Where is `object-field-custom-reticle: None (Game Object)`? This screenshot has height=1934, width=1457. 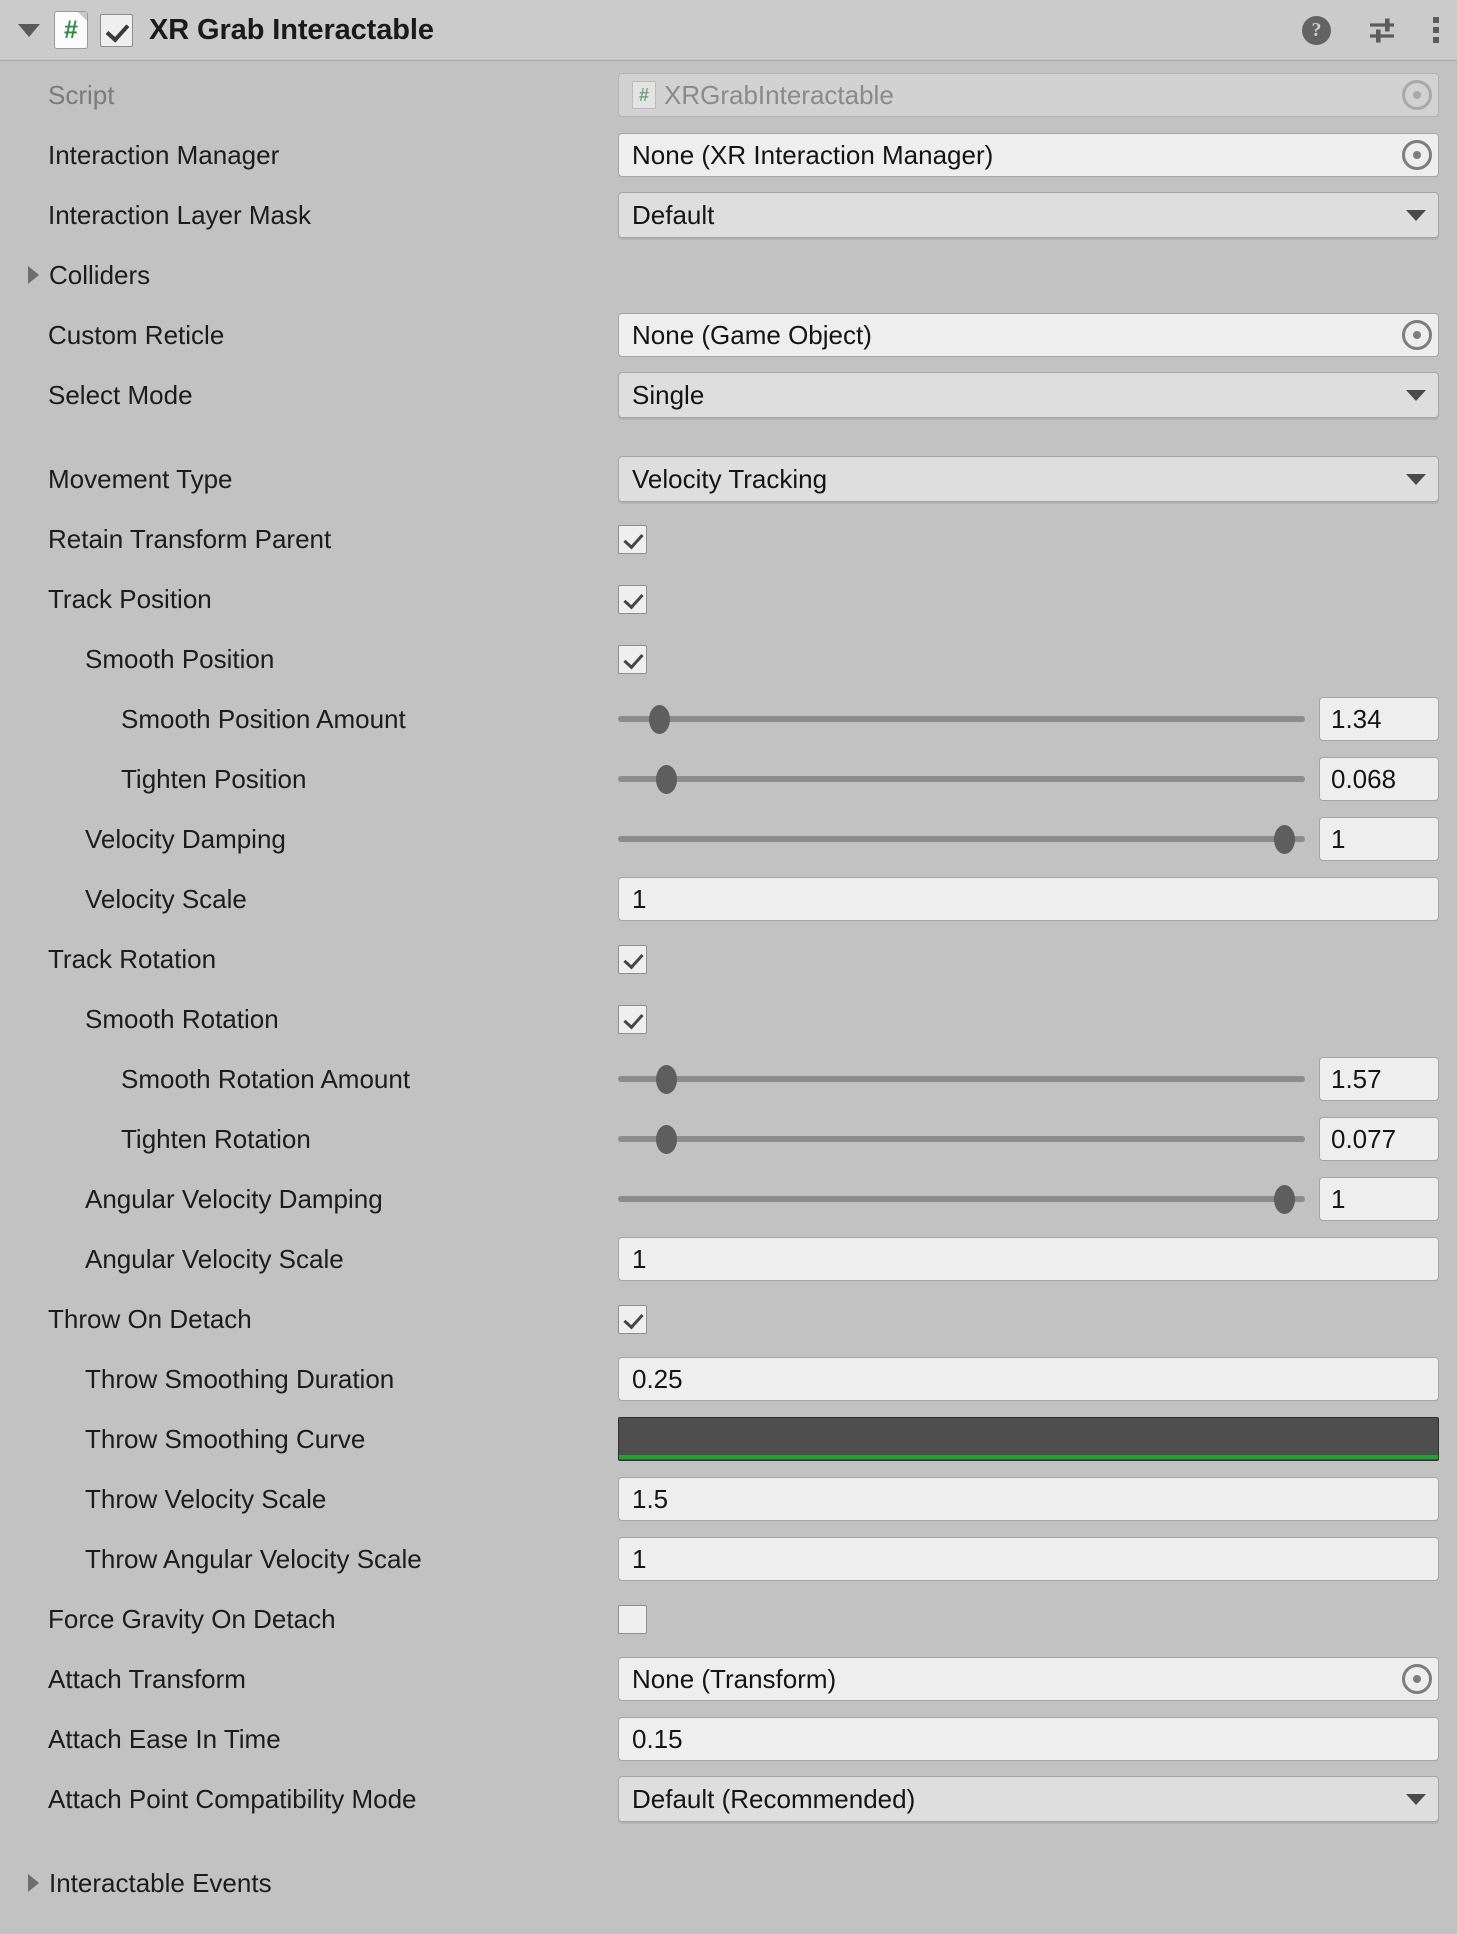 object-field-custom-reticle: None (Game Object) is located at coordinates (1028, 335).